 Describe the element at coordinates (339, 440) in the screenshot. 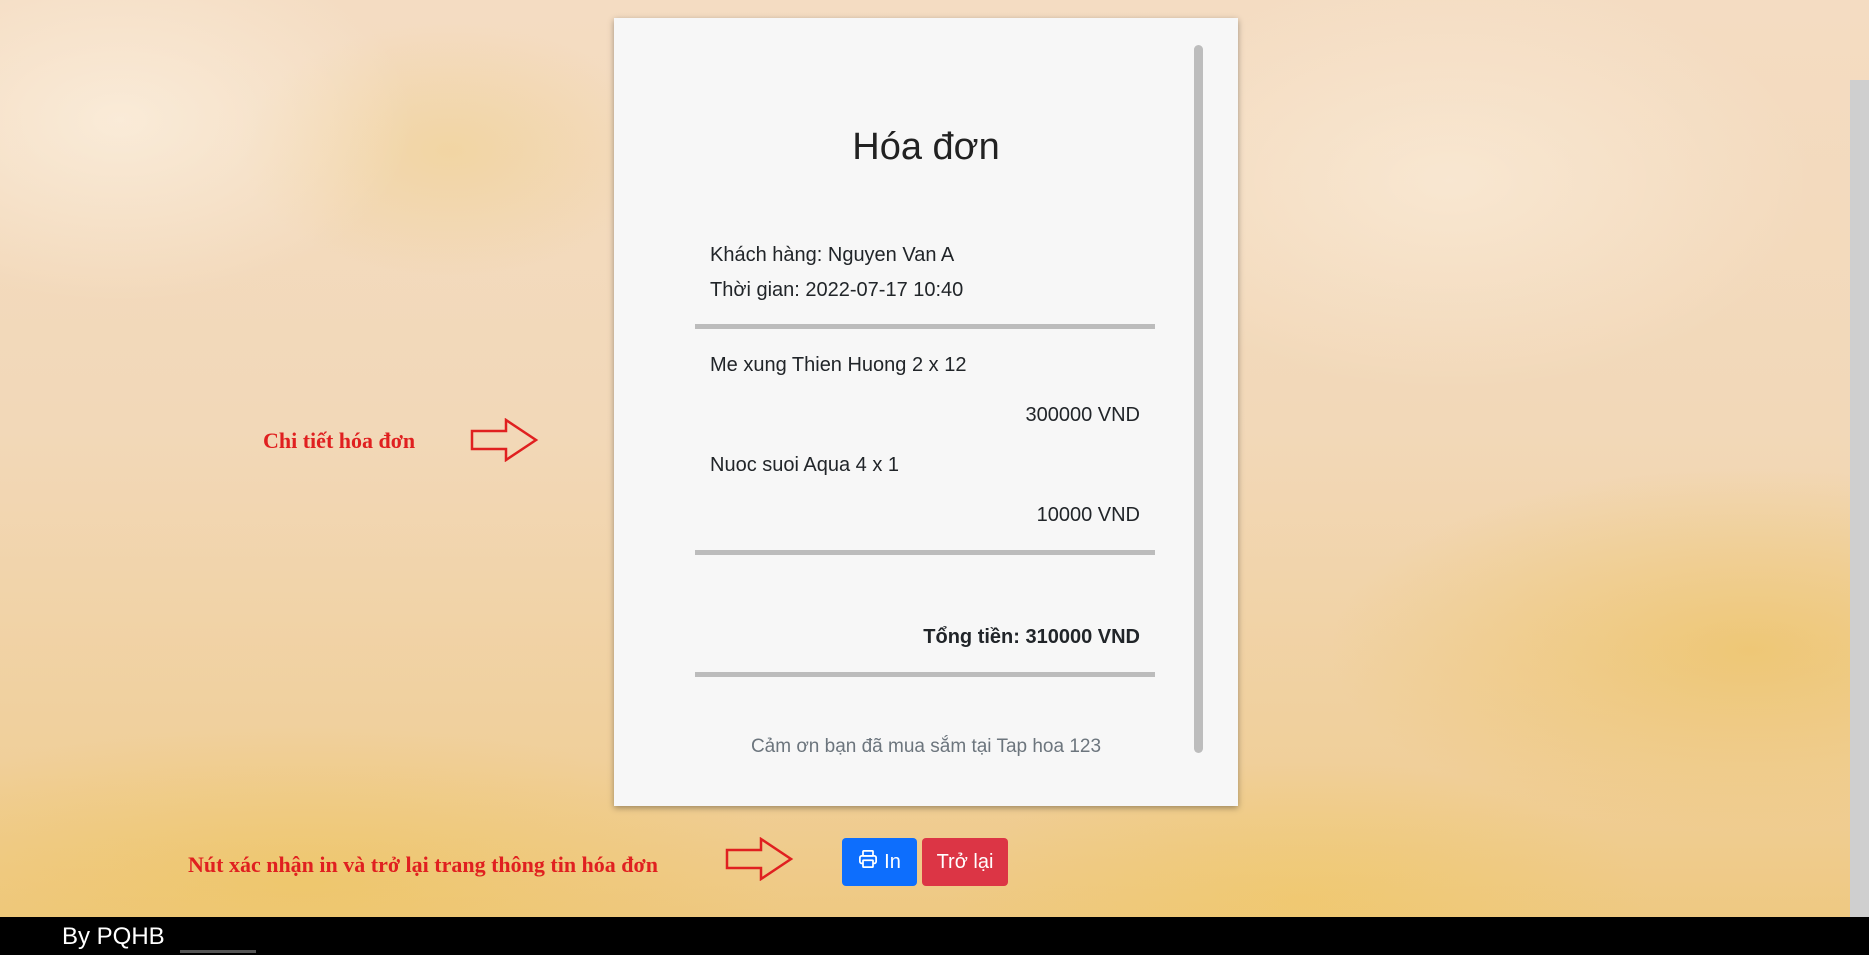

I see `annotation-detail: Chi tiết hóa đơn` at that location.